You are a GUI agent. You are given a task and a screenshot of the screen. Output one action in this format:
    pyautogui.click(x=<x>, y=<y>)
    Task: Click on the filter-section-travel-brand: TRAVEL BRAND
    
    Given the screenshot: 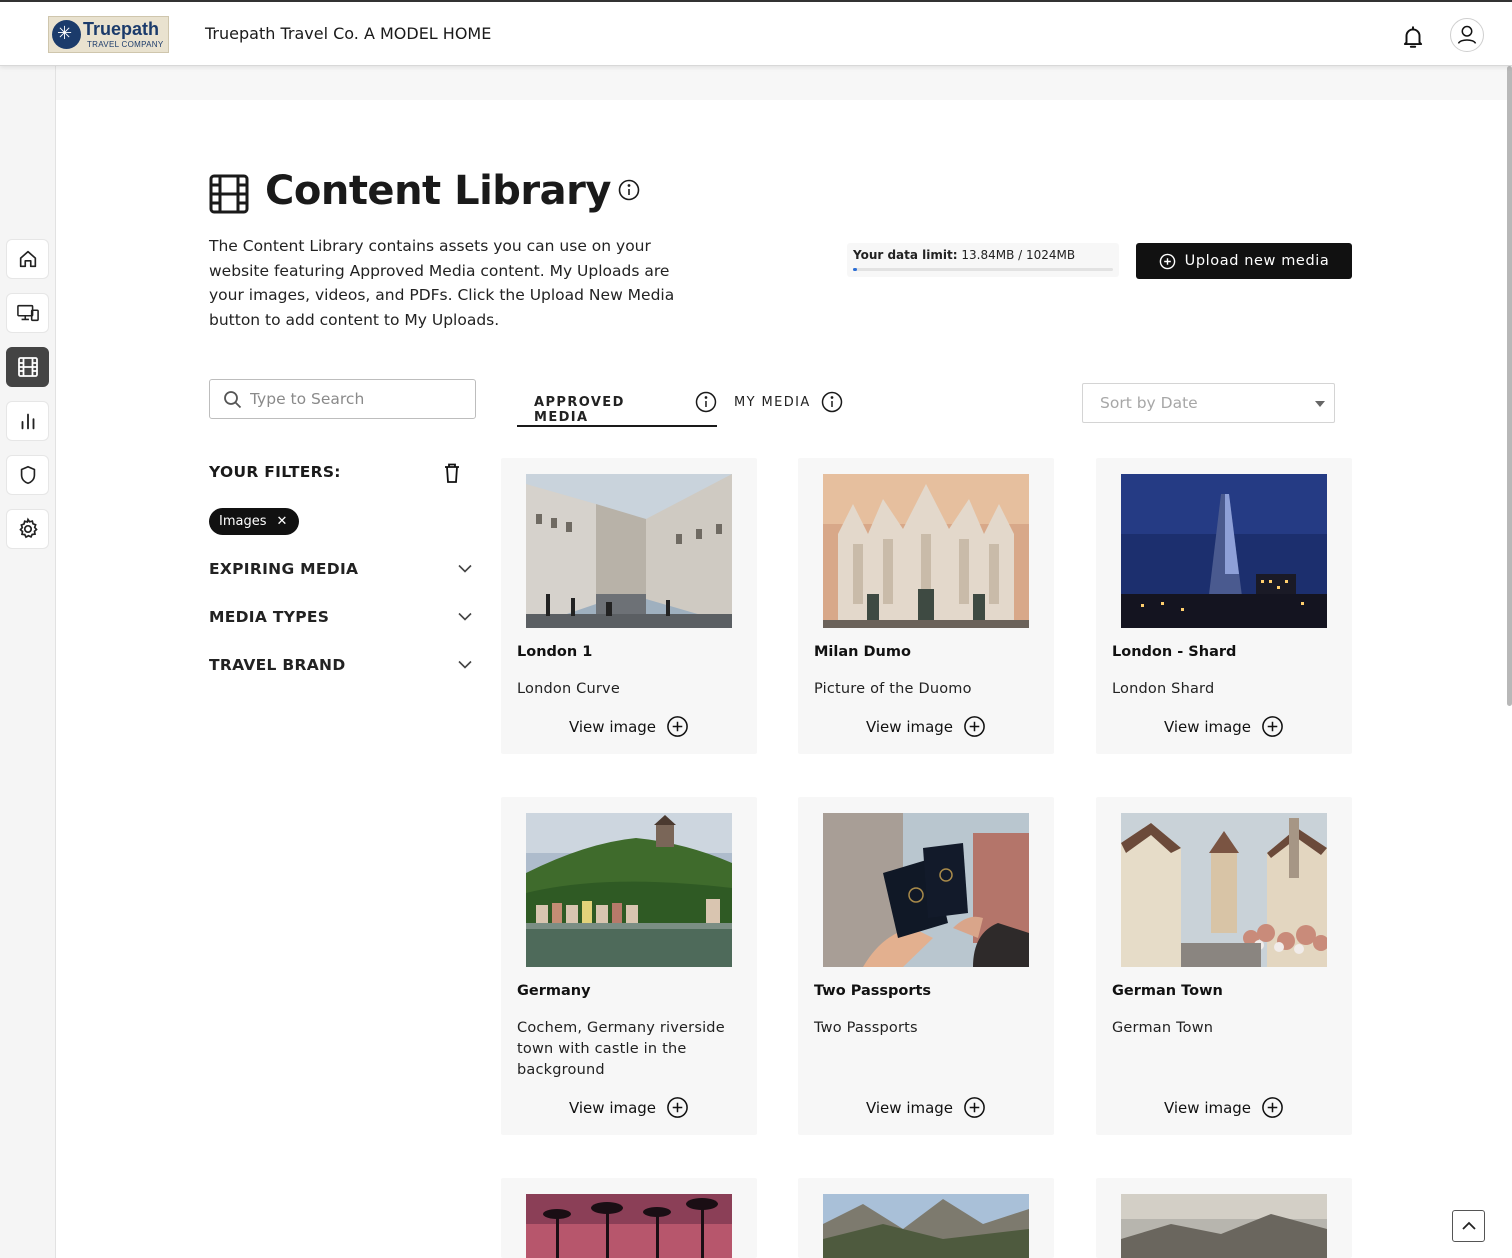 What is the action you would take?
    pyautogui.click(x=341, y=666)
    